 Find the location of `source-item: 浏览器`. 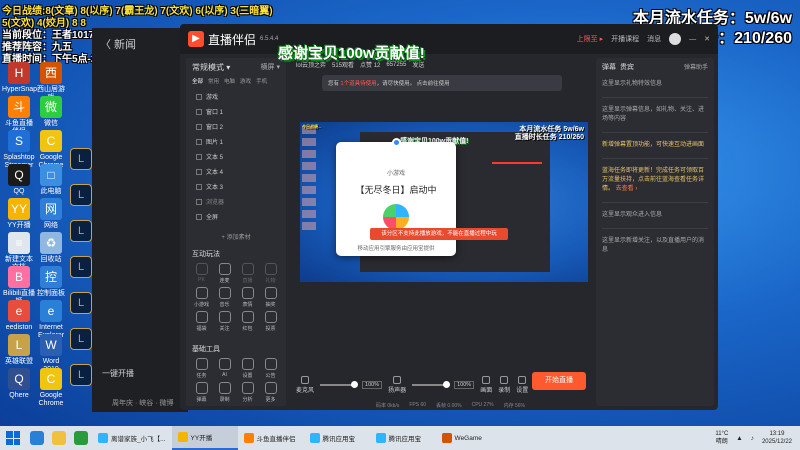

source-item: 浏览器 is located at coordinates (236, 201).